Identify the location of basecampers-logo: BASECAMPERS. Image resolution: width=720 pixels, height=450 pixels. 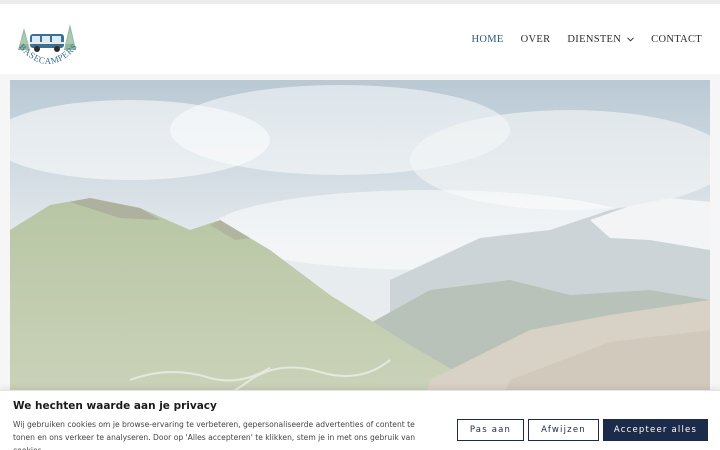
(48, 43).